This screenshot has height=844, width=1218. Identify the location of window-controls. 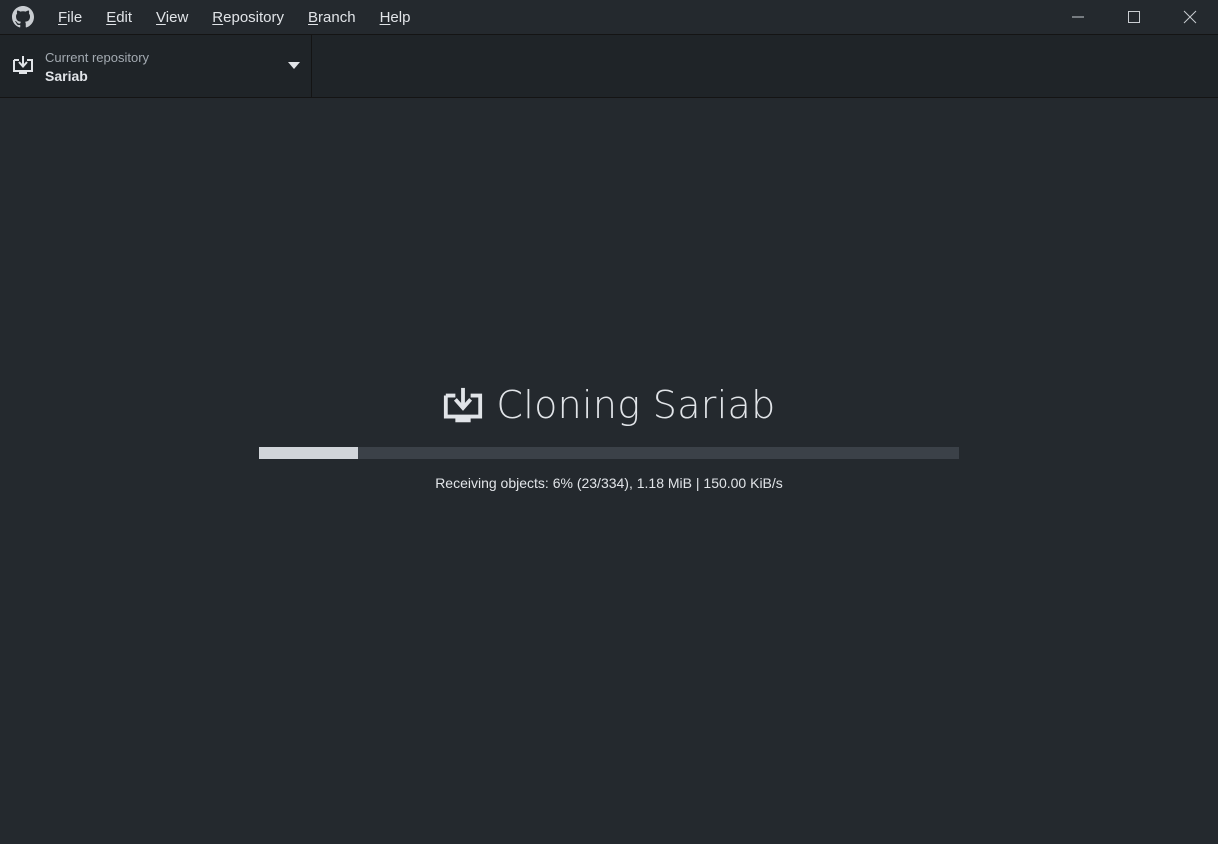
(1134, 17).